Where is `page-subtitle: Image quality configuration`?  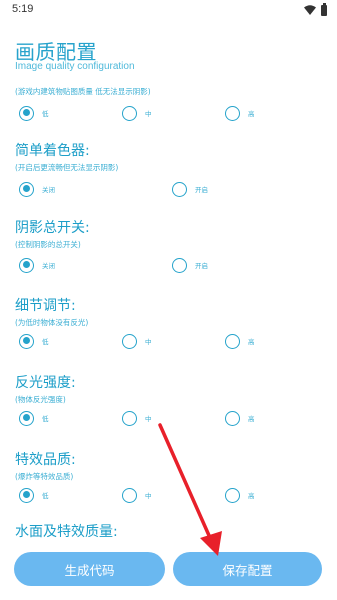
page-subtitle: Image quality configuration is located at coordinates (75, 66).